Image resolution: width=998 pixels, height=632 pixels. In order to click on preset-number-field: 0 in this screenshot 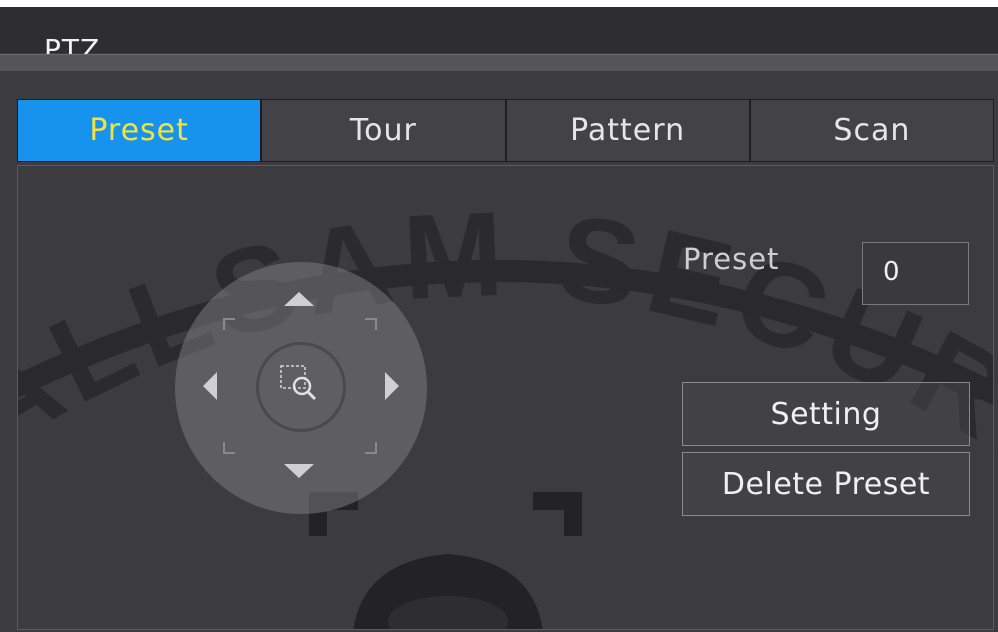, I will do `click(915, 273)`.